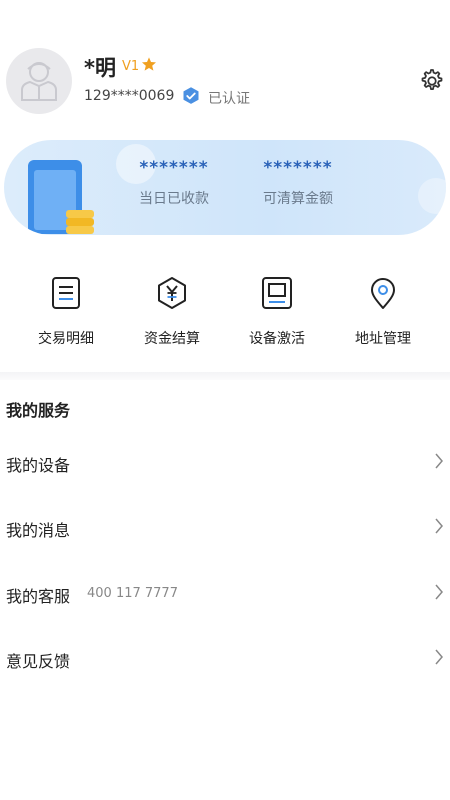  What do you see at coordinates (383, 312) in the screenshot?
I see `action-address-management: 地址管理` at bounding box center [383, 312].